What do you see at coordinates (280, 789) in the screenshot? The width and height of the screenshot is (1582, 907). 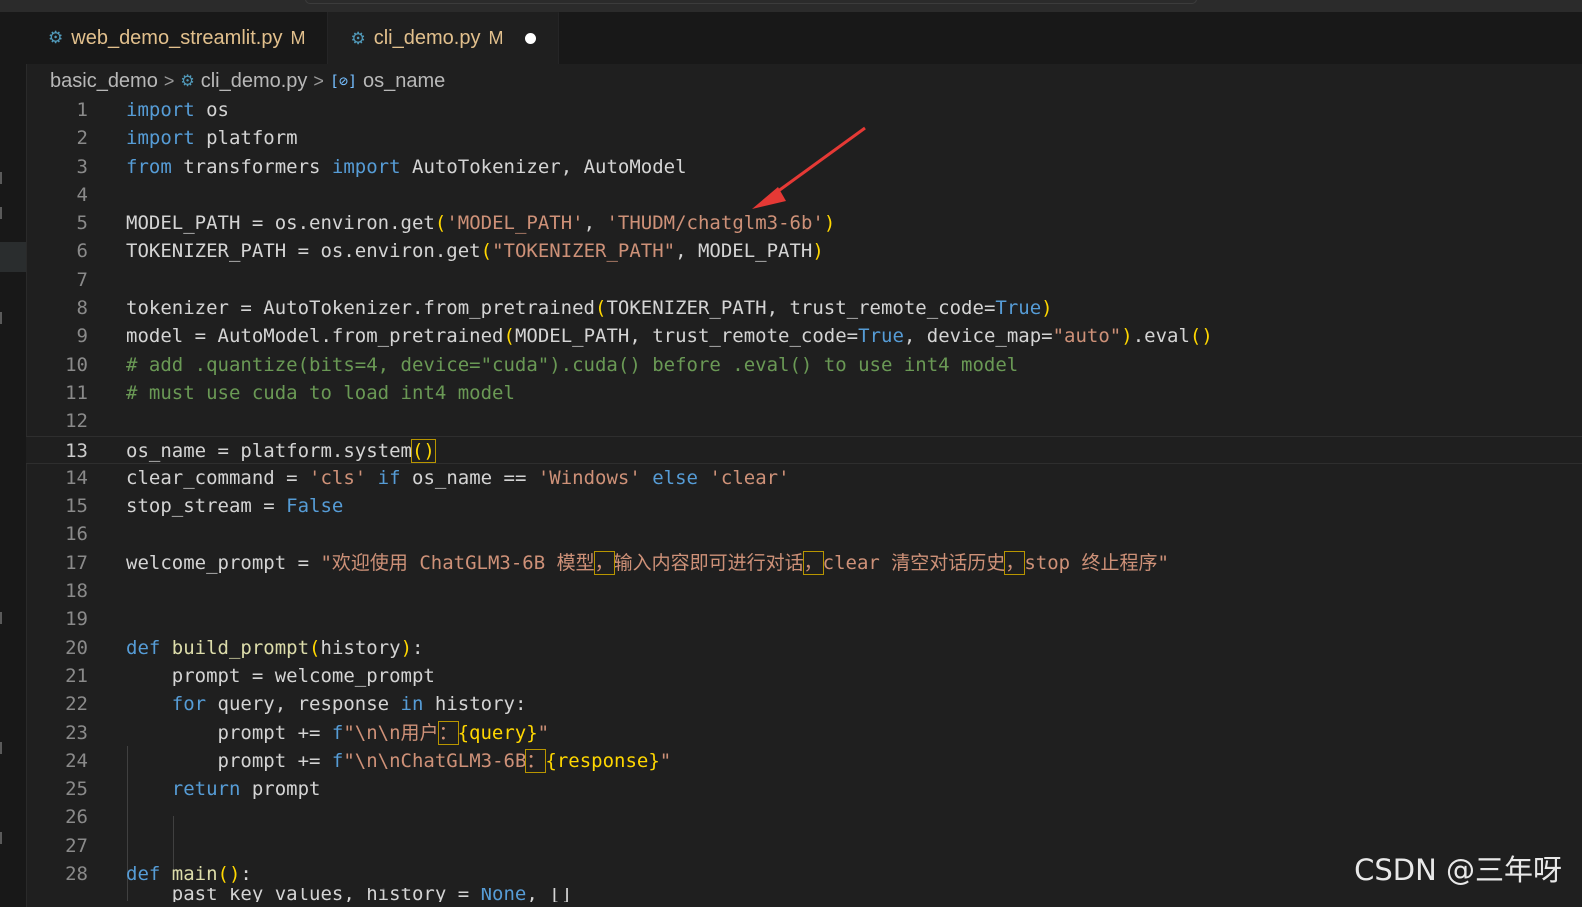 I see `token: prompt` at bounding box center [280, 789].